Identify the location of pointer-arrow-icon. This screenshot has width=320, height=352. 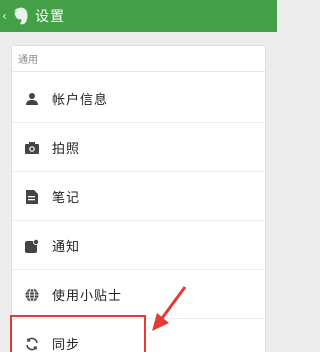
(169, 308).